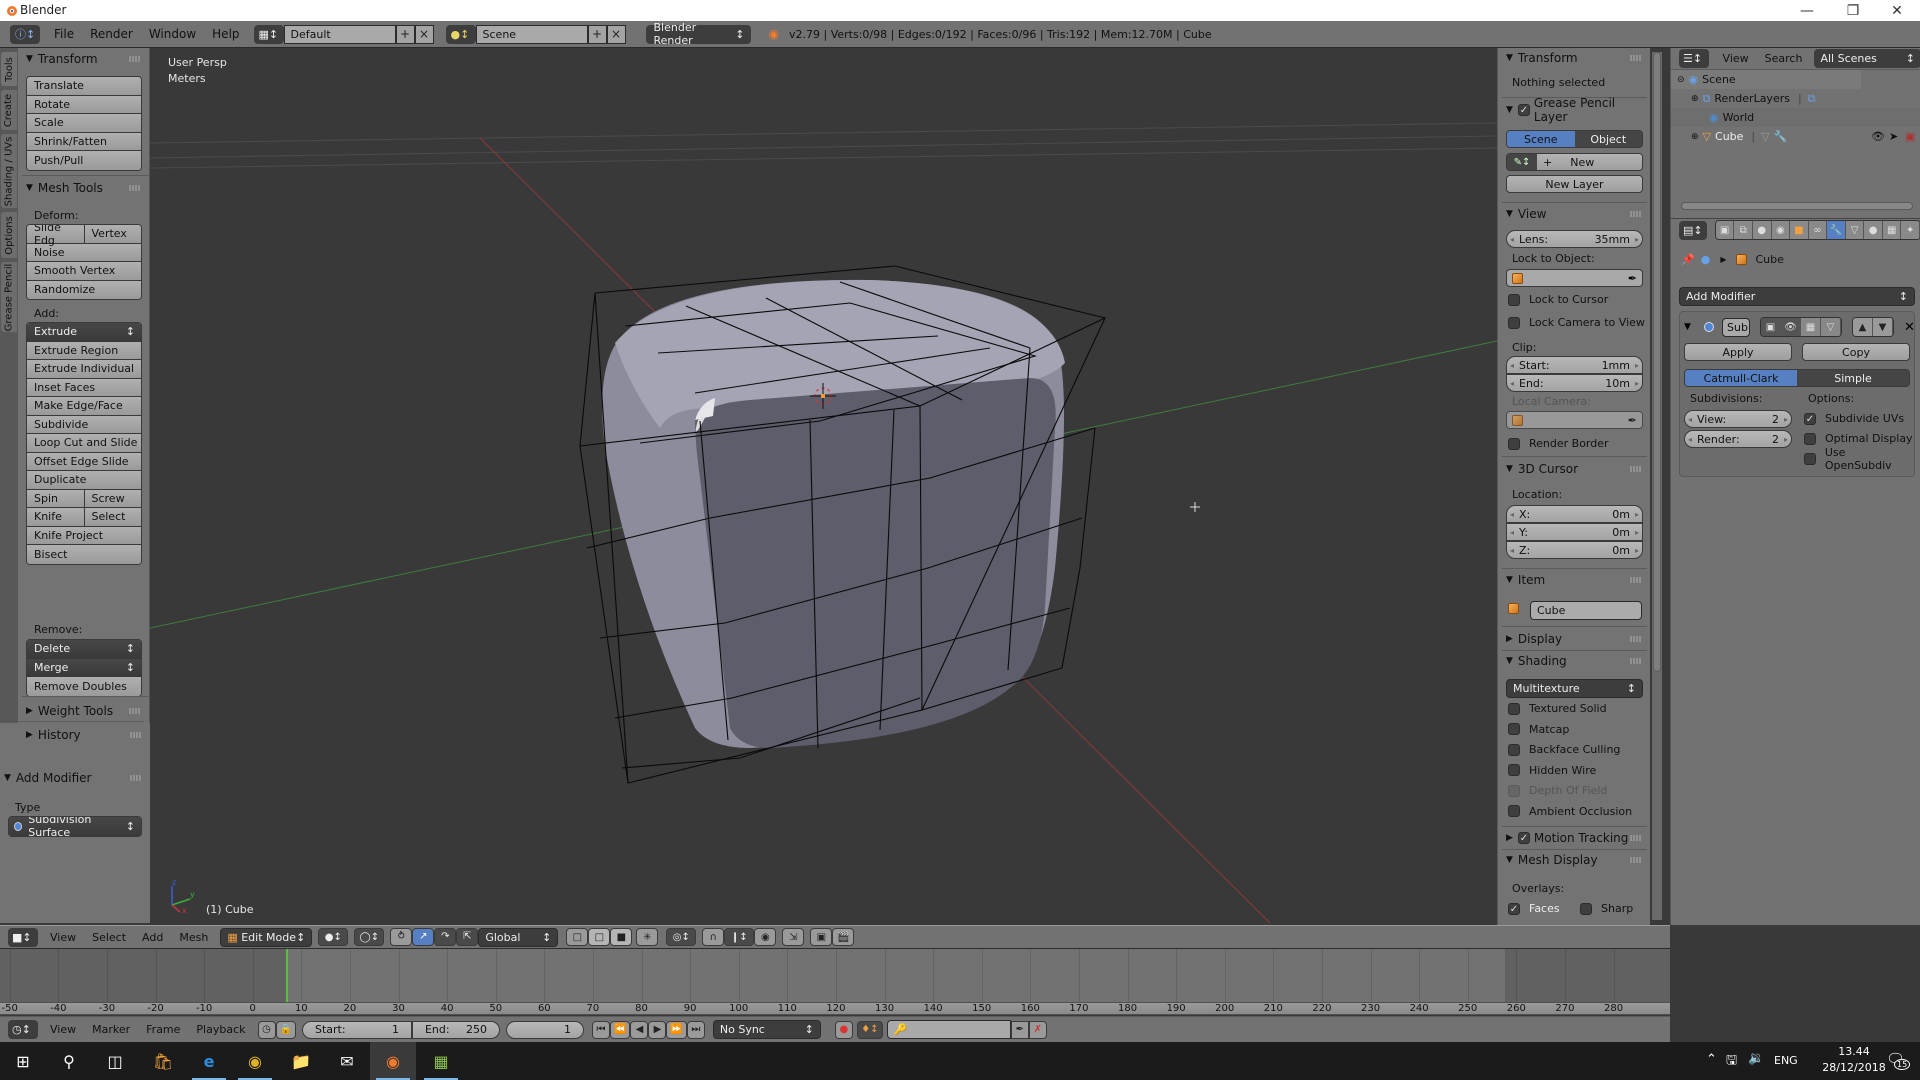 This screenshot has width=1920, height=1080. I want to click on face-select-icon: ■, so click(621, 937).